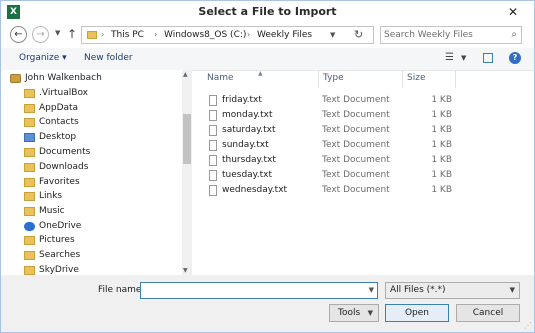 This screenshot has width=535, height=333. I want to click on file-row: friday.txt Text Document 1 KB, so click(364, 101).